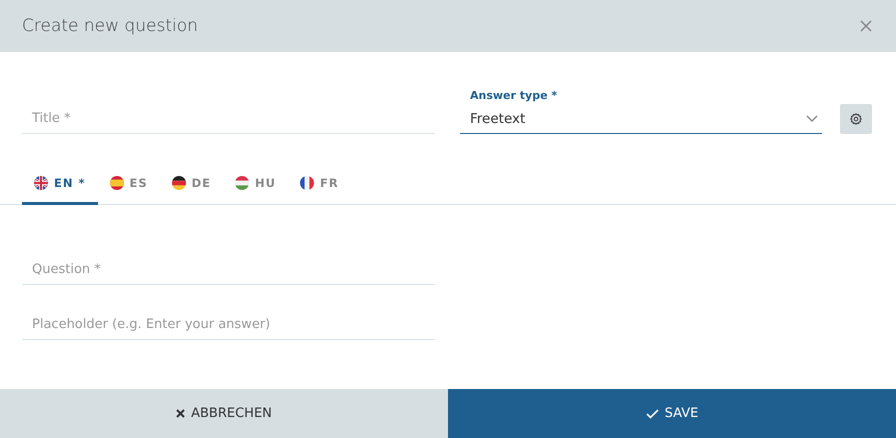 The height and width of the screenshot is (438, 896). I want to click on settings-button, so click(856, 119).